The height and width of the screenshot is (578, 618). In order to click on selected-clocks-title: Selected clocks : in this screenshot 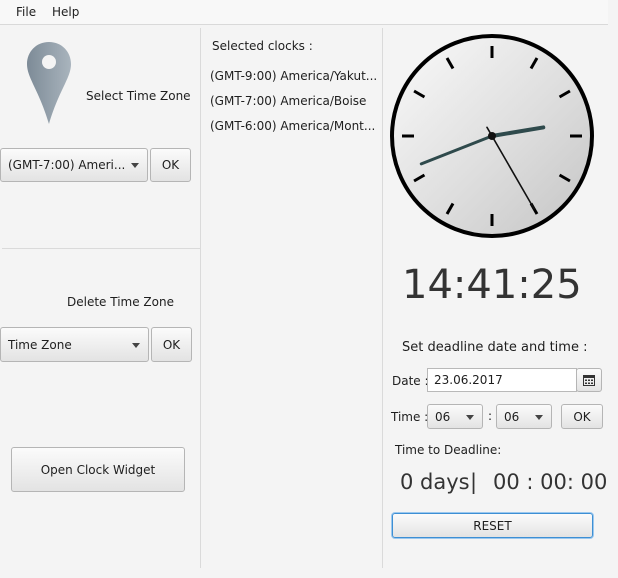, I will do `click(262, 46)`.